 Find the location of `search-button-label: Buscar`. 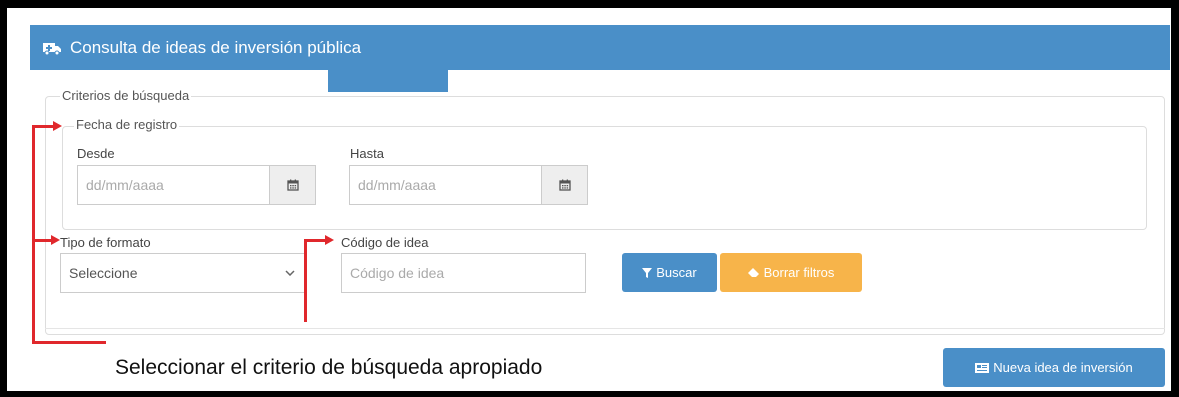

search-button-label: Buscar is located at coordinates (676, 272).